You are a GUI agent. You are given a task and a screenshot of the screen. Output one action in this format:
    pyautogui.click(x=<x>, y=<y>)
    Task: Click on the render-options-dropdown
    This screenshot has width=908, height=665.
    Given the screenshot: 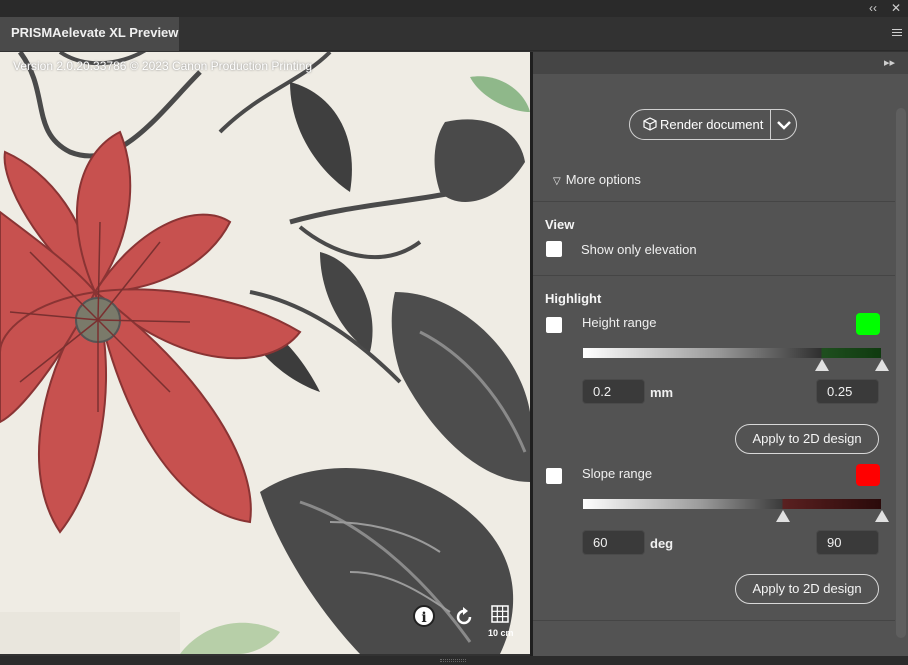 What is the action you would take?
    pyautogui.click(x=784, y=124)
    